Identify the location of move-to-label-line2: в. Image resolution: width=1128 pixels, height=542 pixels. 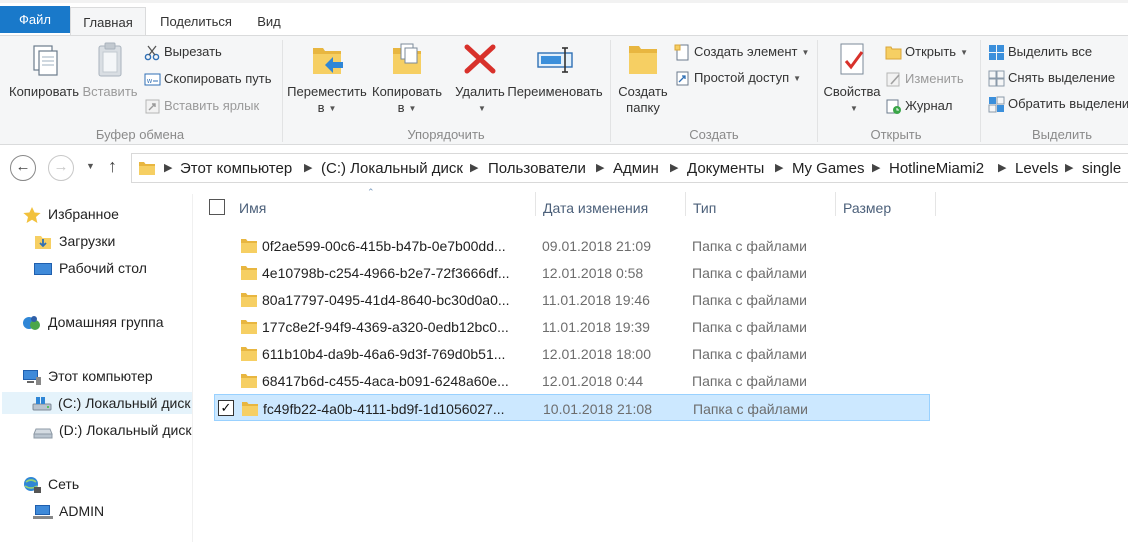
(321, 107).